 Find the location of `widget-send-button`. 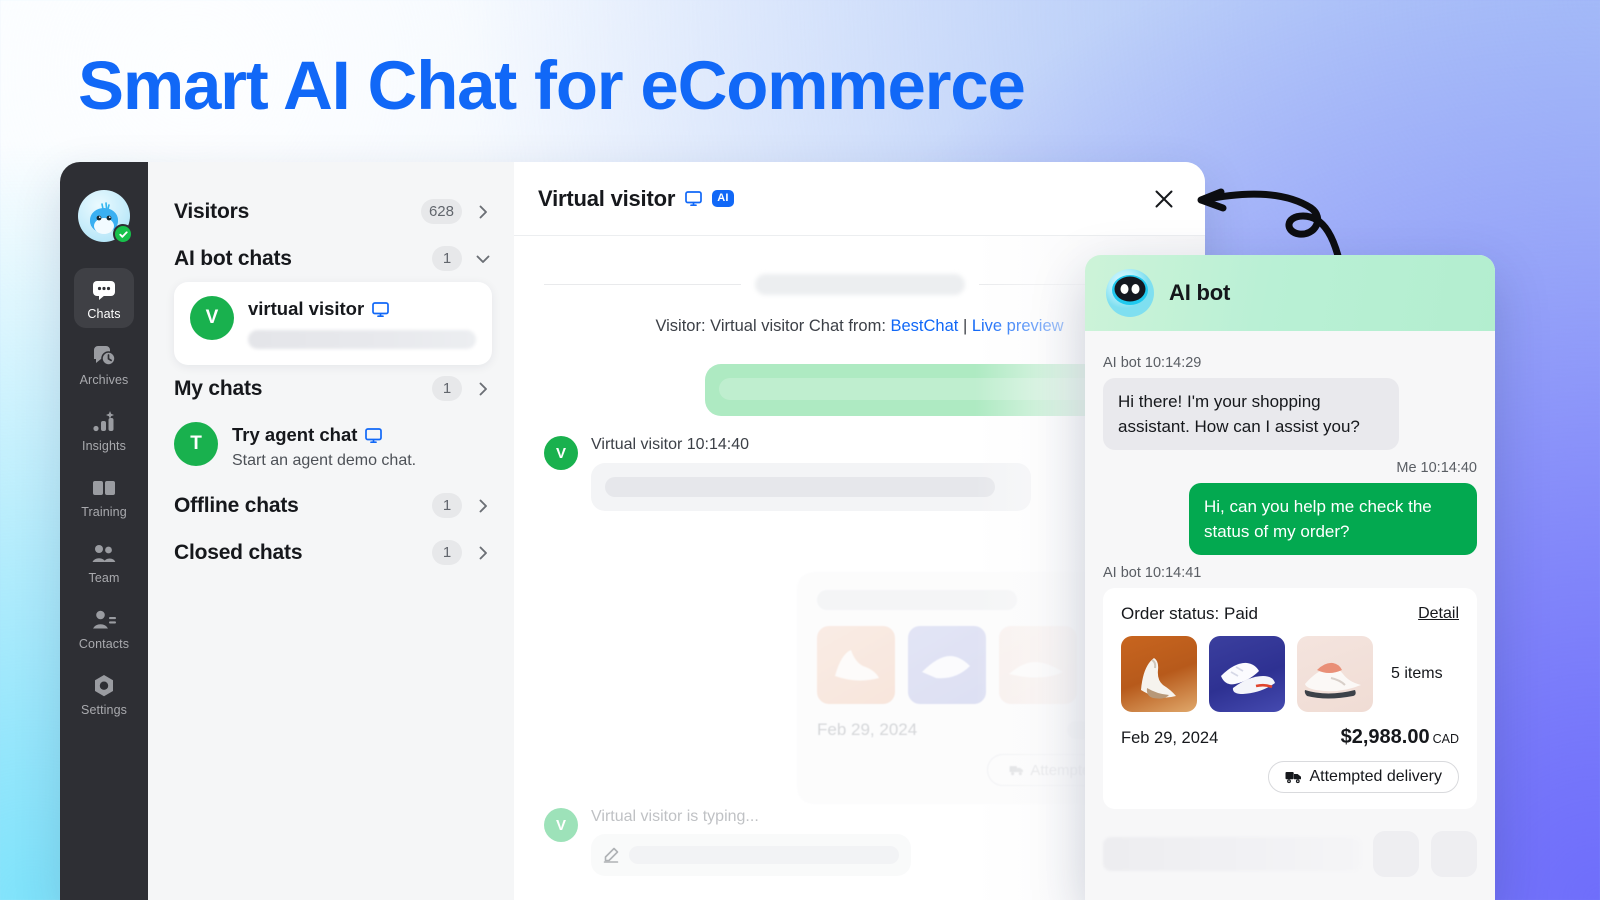

widget-send-button is located at coordinates (1454, 854).